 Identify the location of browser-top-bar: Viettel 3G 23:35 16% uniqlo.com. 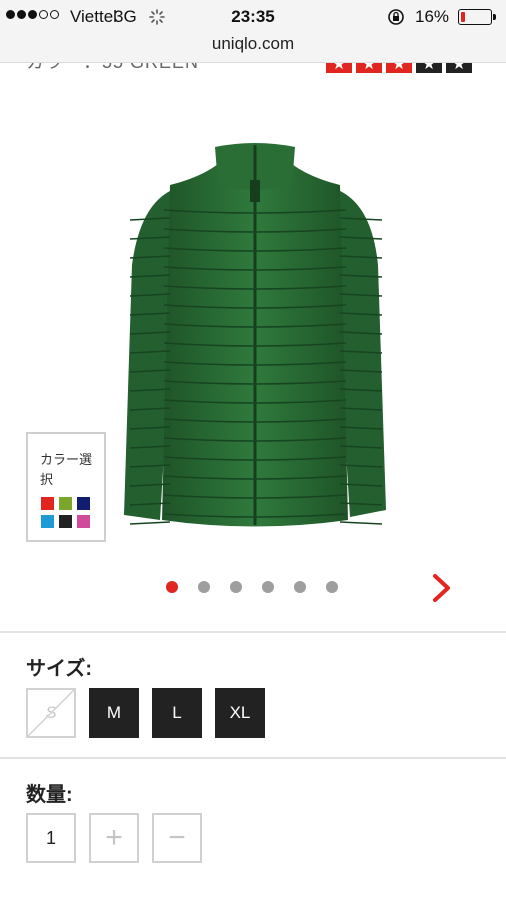
(253, 31).